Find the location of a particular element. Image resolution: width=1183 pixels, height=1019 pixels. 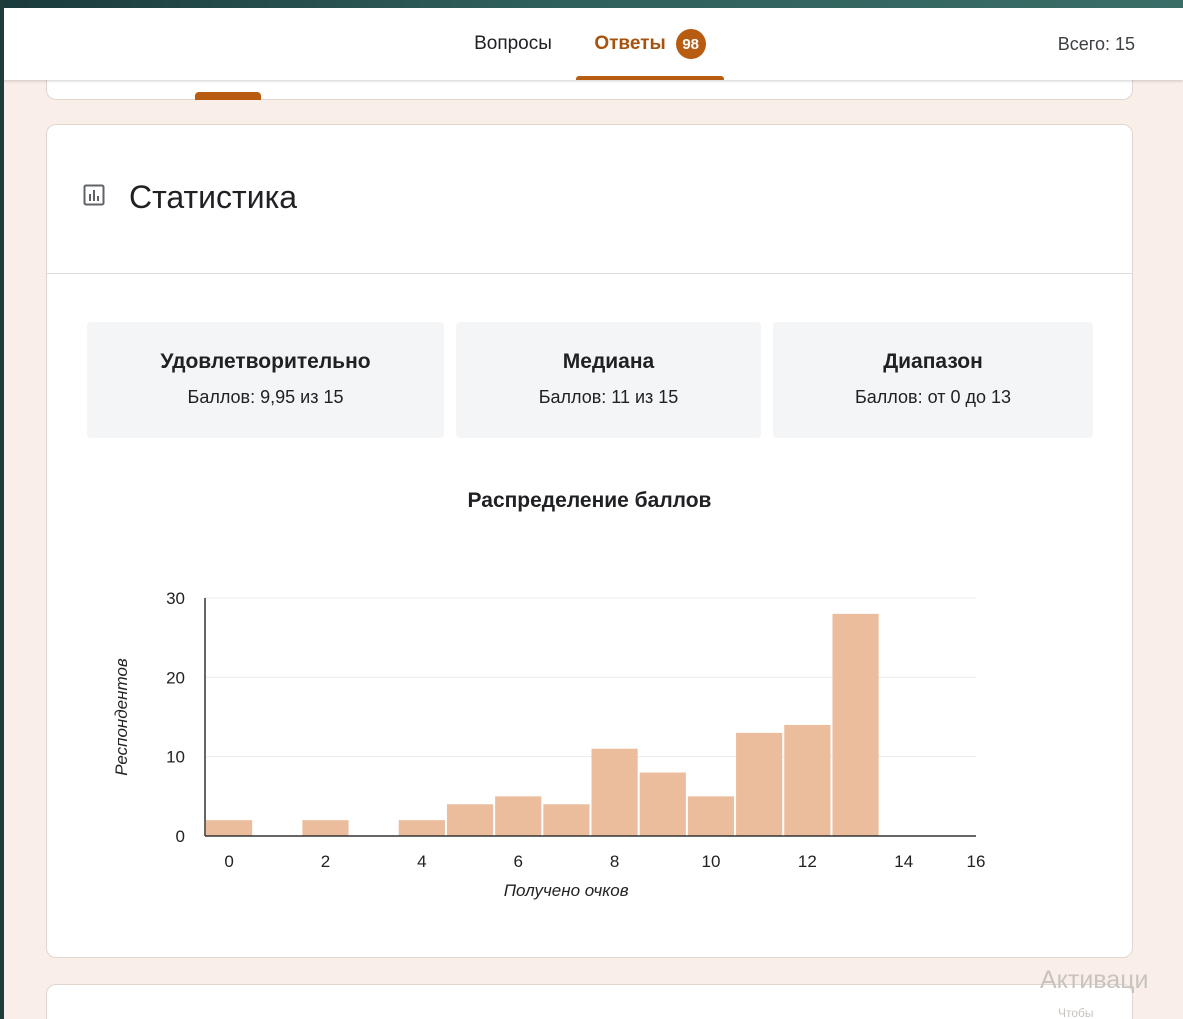

x-tick-label: 8 is located at coordinates (614, 861).